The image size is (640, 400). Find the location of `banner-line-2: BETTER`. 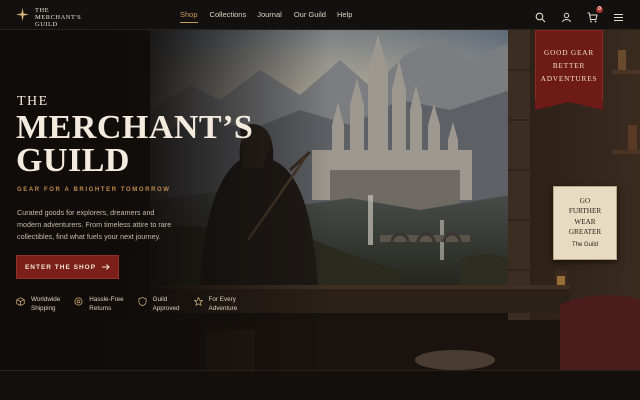

banner-line-2: BETTER is located at coordinates (569, 65).